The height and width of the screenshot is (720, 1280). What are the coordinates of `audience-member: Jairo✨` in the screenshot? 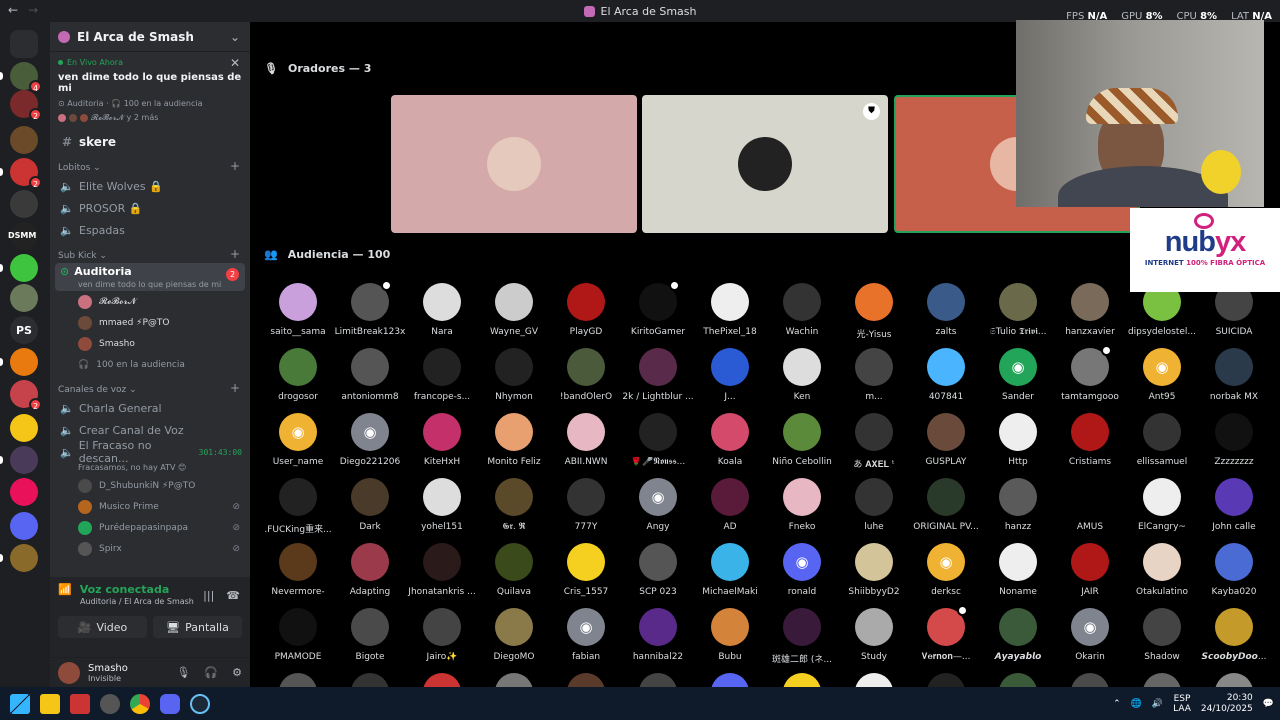 It's located at (442, 640).